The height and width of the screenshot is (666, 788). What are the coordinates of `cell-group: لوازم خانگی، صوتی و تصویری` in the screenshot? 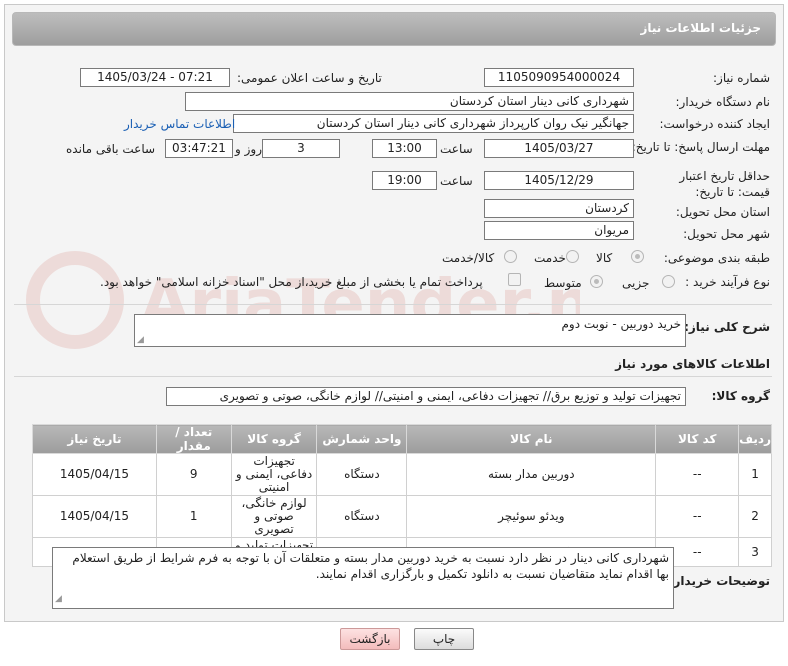 It's located at (274, 516).